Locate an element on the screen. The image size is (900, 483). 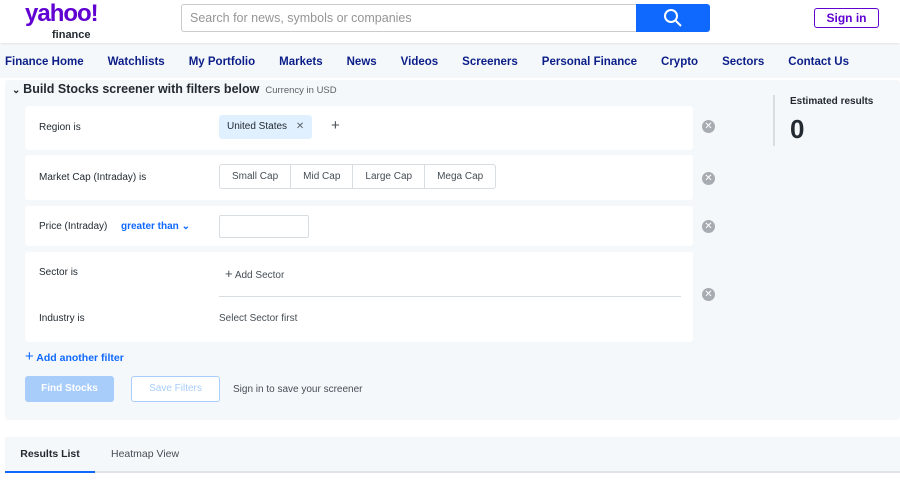
sign-in-button: Sign in is located at coordinates (846, 18).